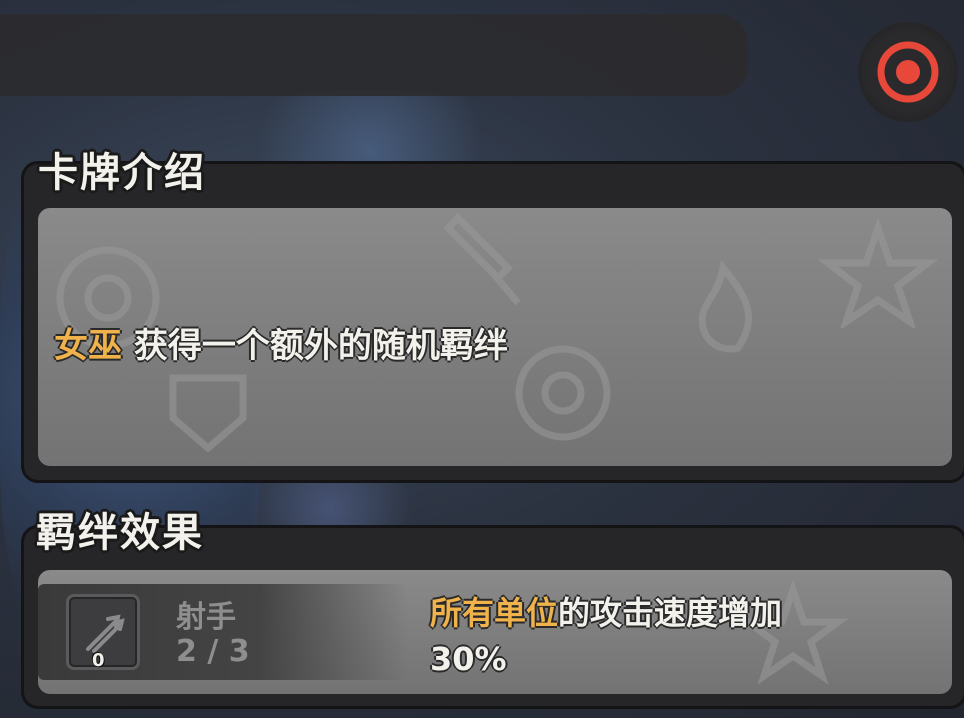 The image size is (964, 718). What do you see at coordinates (98, 660) in the screenshot?
I see `trait-count: 0` at bounding box center [98, 660].